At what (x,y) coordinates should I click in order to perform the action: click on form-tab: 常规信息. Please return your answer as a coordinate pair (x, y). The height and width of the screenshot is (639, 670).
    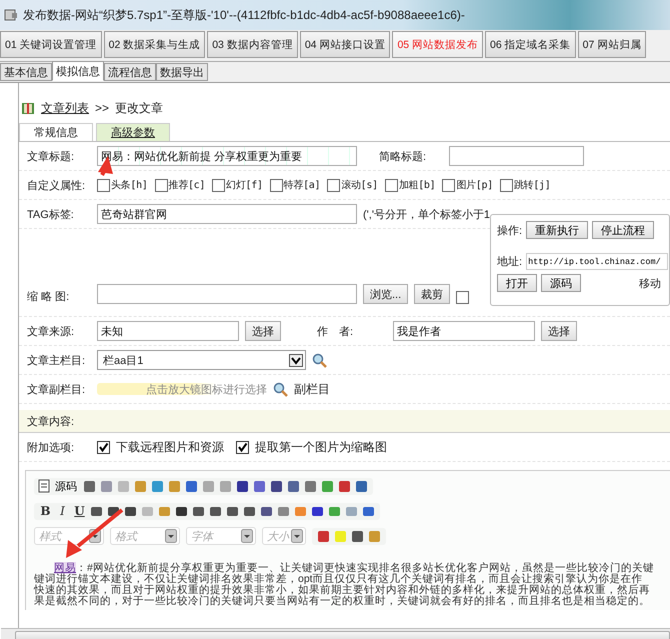
    Looking at the image, I should click on (56, 132).